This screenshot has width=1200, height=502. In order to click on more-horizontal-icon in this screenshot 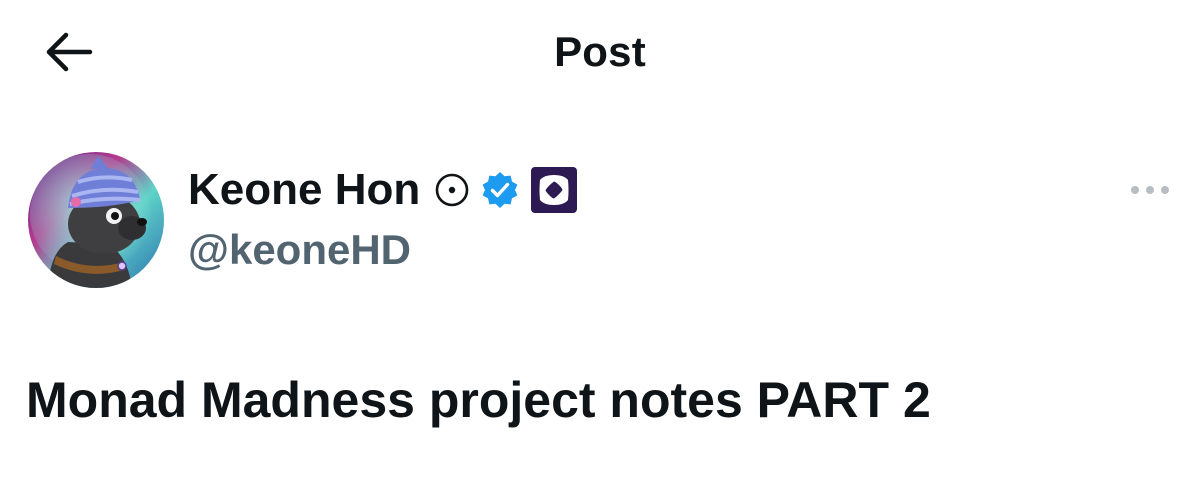, I will do `click(1150, 190)`.